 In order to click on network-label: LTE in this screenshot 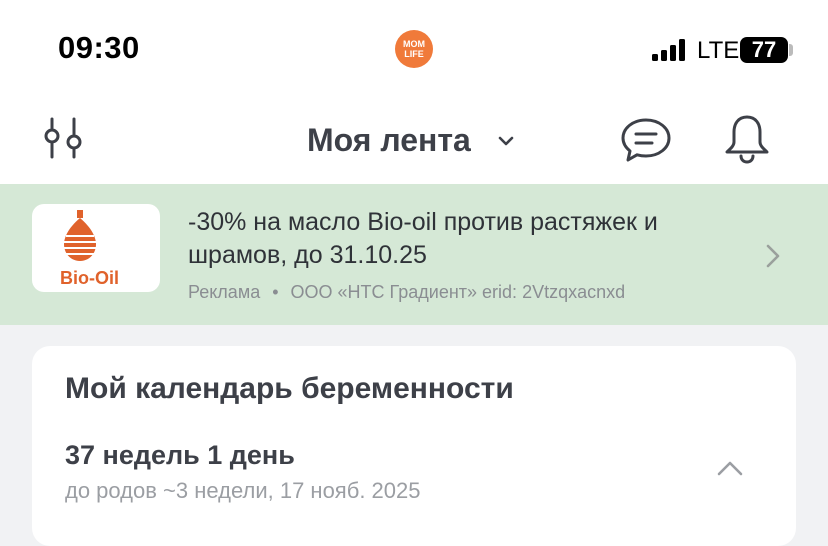, I will do `click(718, 50)`.